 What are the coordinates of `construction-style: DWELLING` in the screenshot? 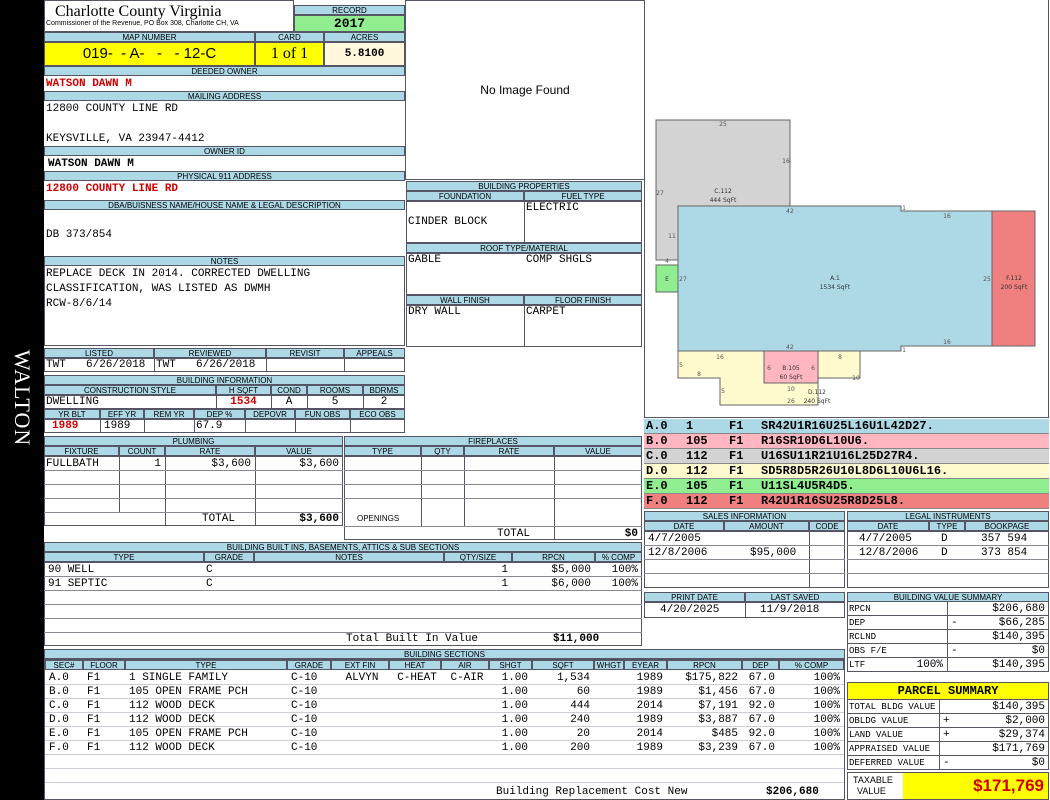 It's located at (72, 402).